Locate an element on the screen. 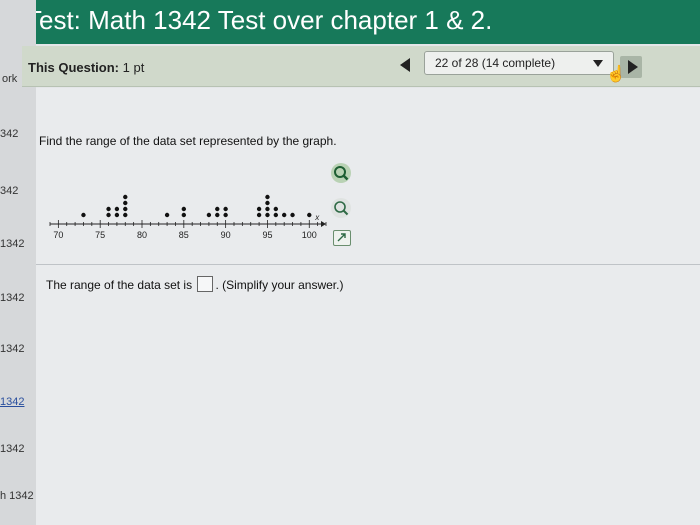  x-tick-label: 85 is located at coordinates (184, 235).